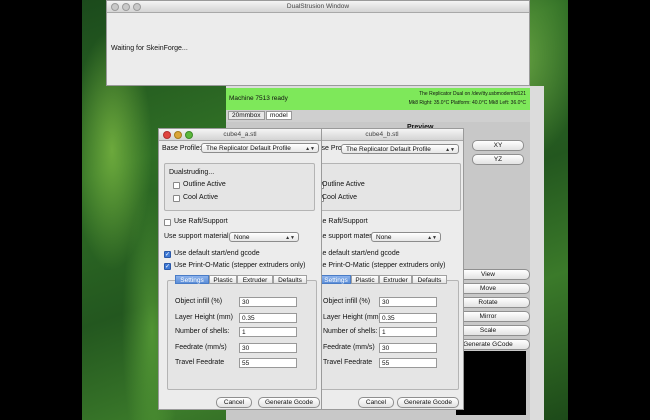  What do you see at coordinates (376, 402) in the screenshot?
I see `cancel-button-b: Cancel` at bounding box center [376, 402].